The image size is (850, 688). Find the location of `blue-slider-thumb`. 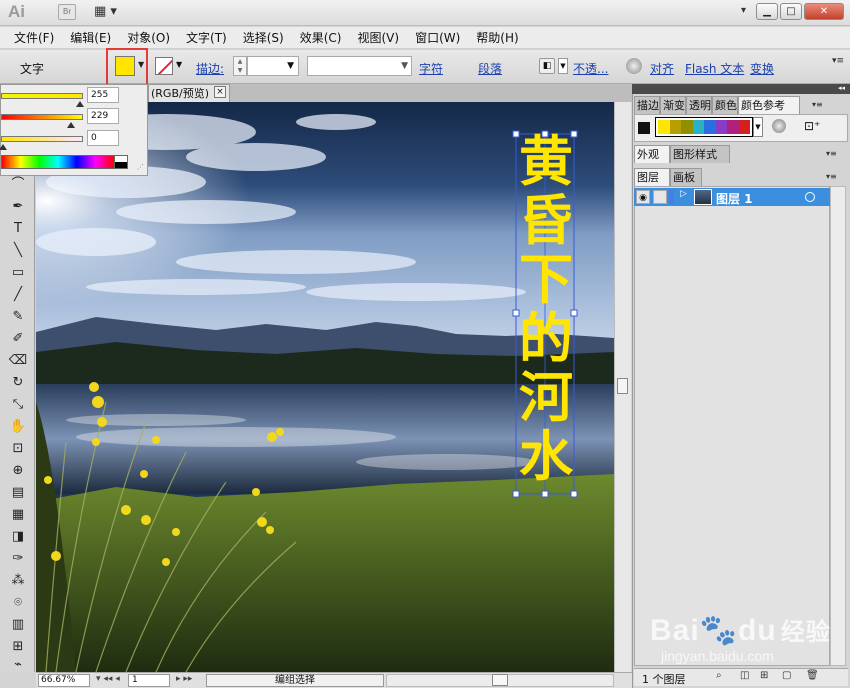

blue-slider-thumb is located at coordinates (3, 147).